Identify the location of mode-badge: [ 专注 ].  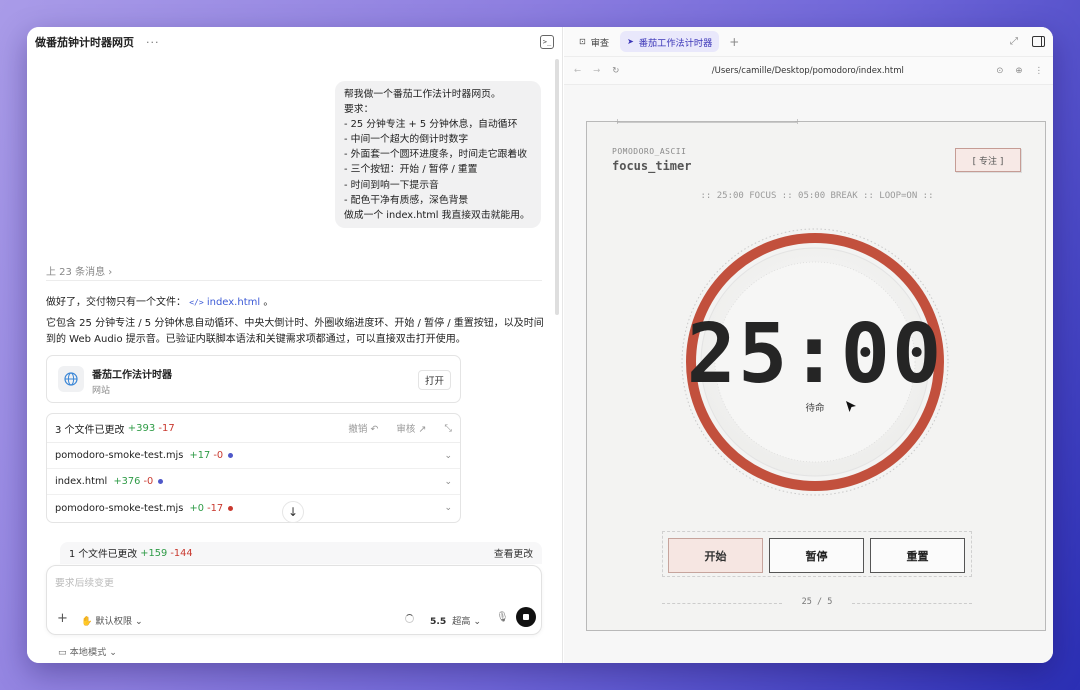
(988, 160).